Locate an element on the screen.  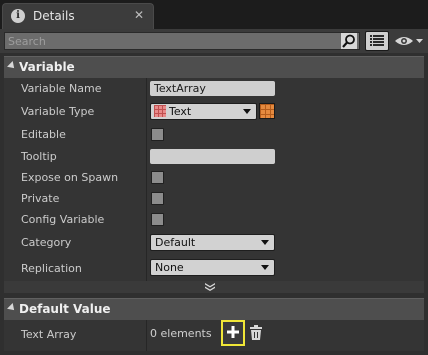
search-icon is located at coordinates (349, 41).